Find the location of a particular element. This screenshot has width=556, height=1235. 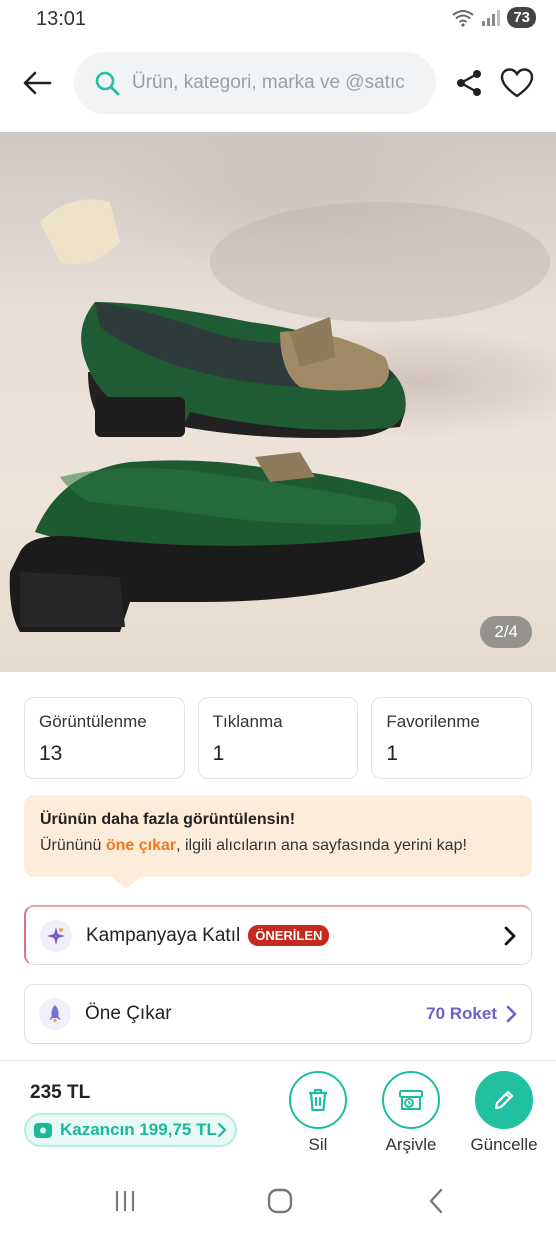

stat-favorites: Favorilenme 1 is located at coordinates (452, 738).